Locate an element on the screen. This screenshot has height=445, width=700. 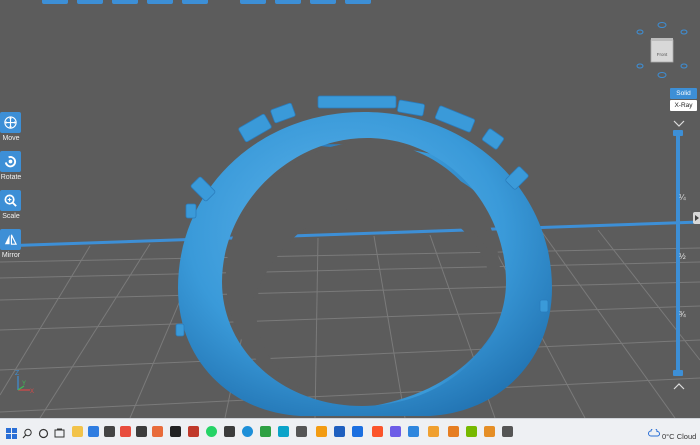
chevron-right-icon is located at coordinates (696, 218).